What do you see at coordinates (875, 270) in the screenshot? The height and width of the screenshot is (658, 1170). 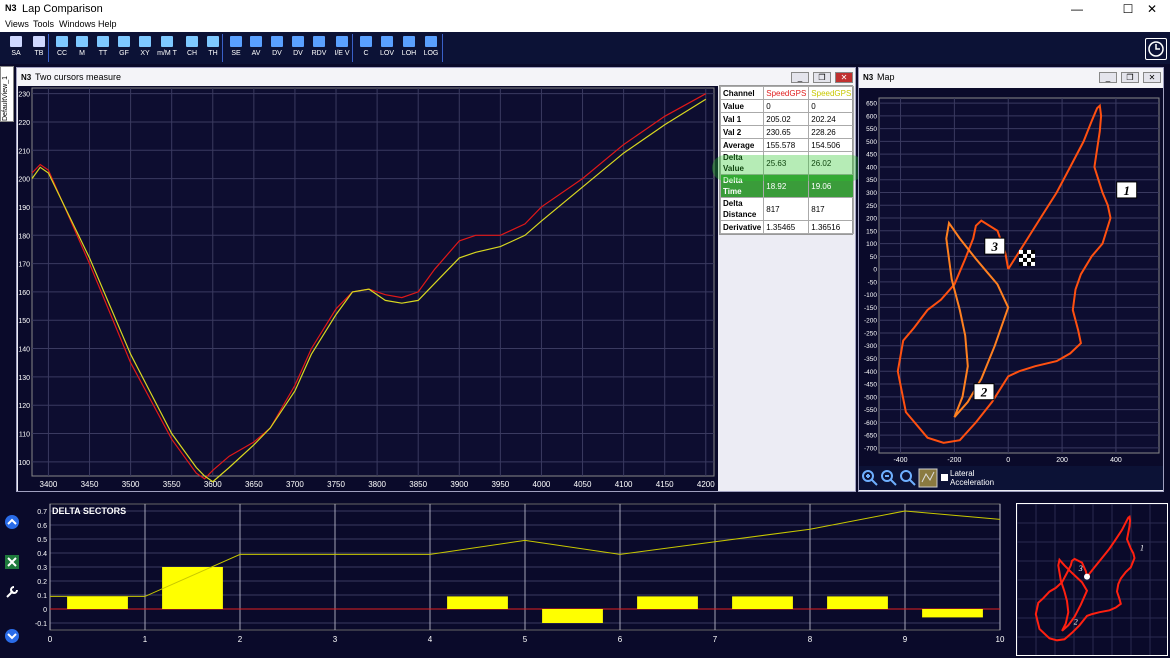 I see `map-y-tick: 0` at bounding box center [875, 270].